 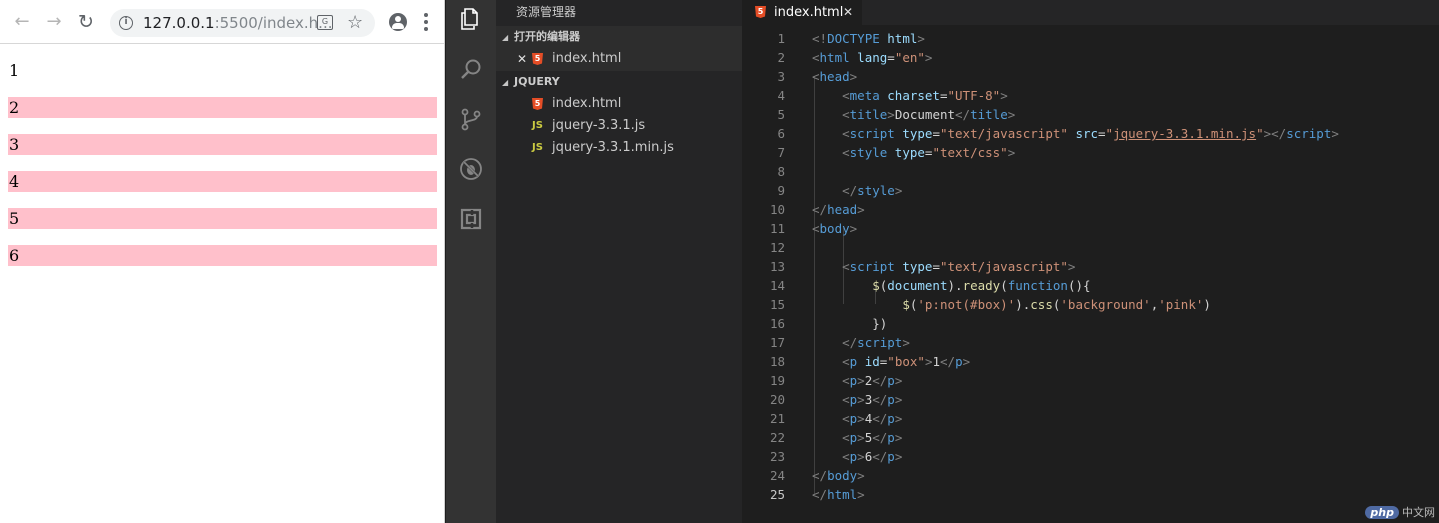 What do you see at coordinates (471, 261) in the screenshot?
I see `activity-bar` at bounding box center [471, 261].